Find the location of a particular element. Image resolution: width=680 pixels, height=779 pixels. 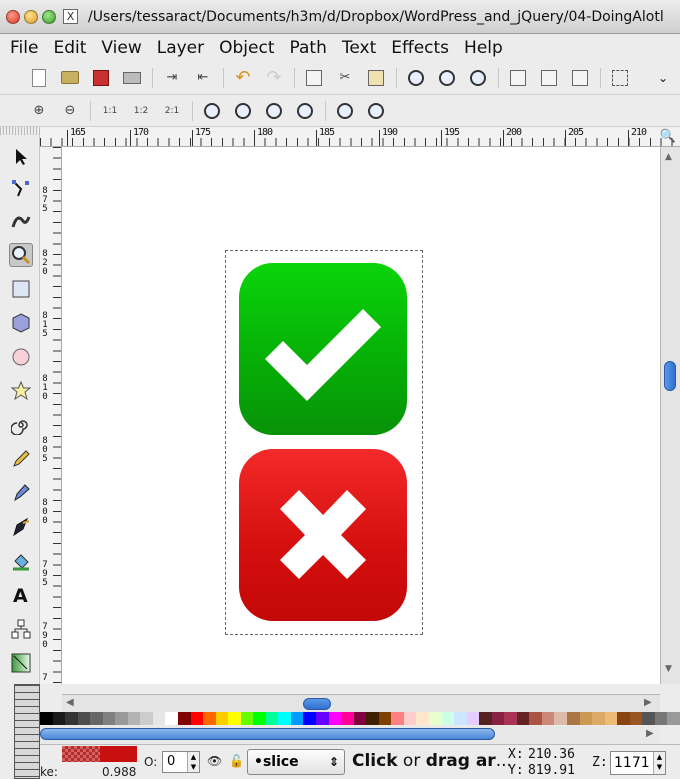

palette-scrollbar: ▶ is located at coordinates (350, 735).